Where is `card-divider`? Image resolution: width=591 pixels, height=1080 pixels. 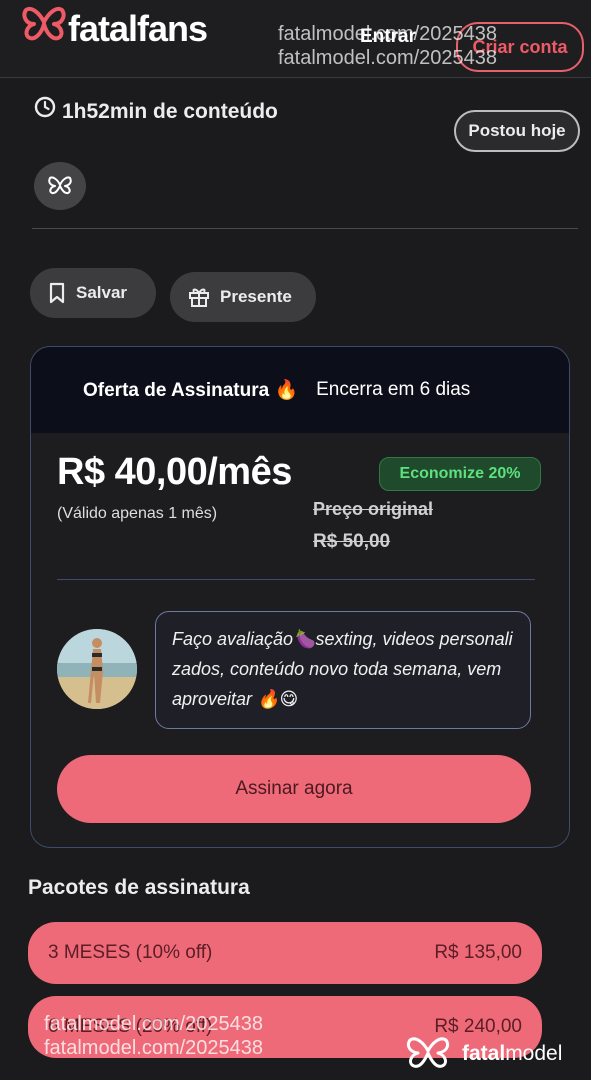
card-divider is located at coordinates (296, 579).